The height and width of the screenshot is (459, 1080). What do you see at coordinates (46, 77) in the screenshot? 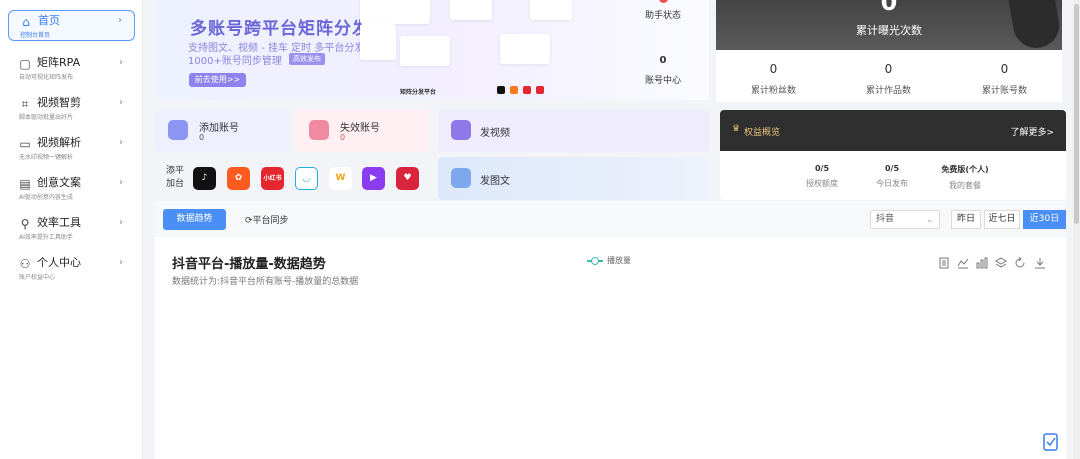
I see `sidebar-item-sub: 自动可视化矩阵发布` at bounding box center [46, 77].